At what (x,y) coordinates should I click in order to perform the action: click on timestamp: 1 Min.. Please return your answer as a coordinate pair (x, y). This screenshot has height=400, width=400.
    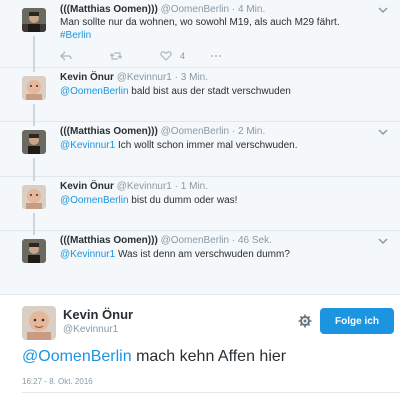
    Looking at the image, I should click on (194, 186).